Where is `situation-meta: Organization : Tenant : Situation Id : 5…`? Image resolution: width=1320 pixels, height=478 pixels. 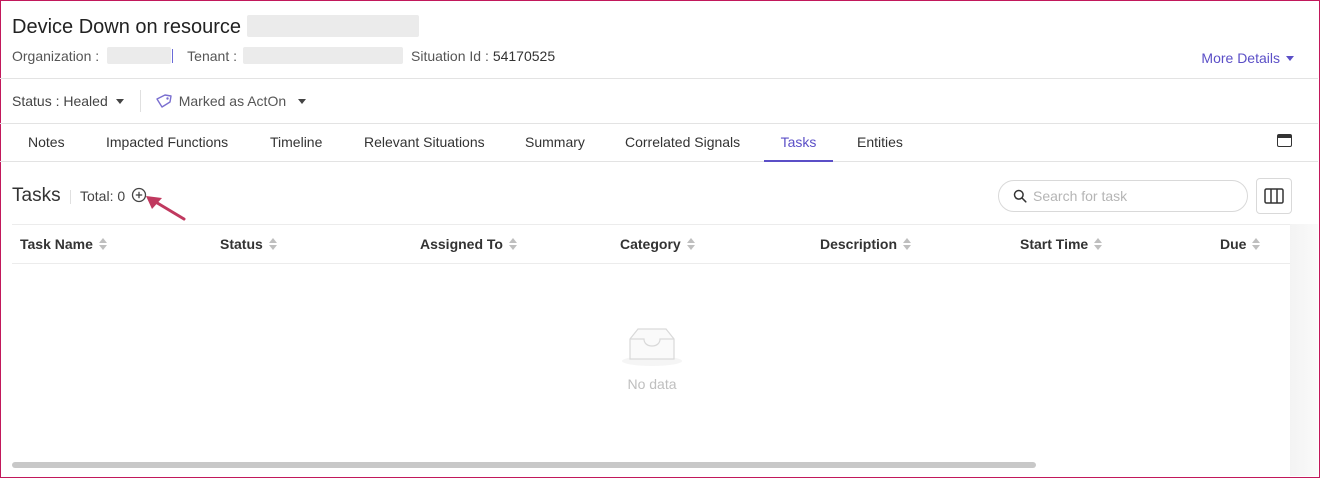
situation-meta: Organization : Tenant : Situation Id : 5… is located at coordinates (283, 55).